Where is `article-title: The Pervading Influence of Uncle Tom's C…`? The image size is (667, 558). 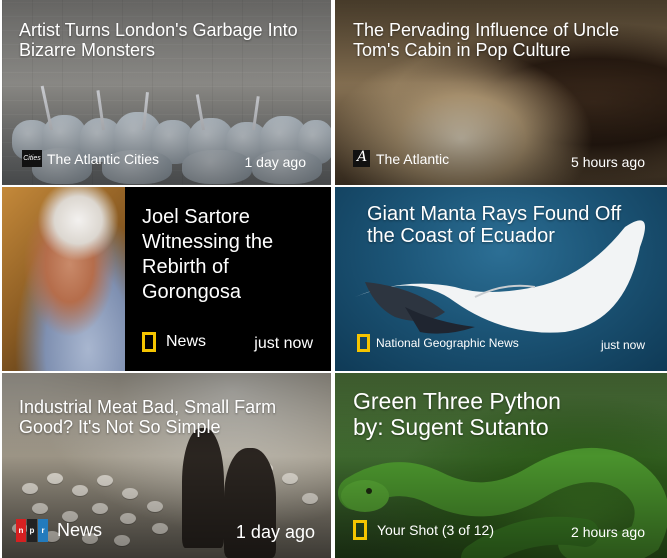 article-title: The Pervading Influence of Uncle Tom's C… is located at coordinates (486, 40).